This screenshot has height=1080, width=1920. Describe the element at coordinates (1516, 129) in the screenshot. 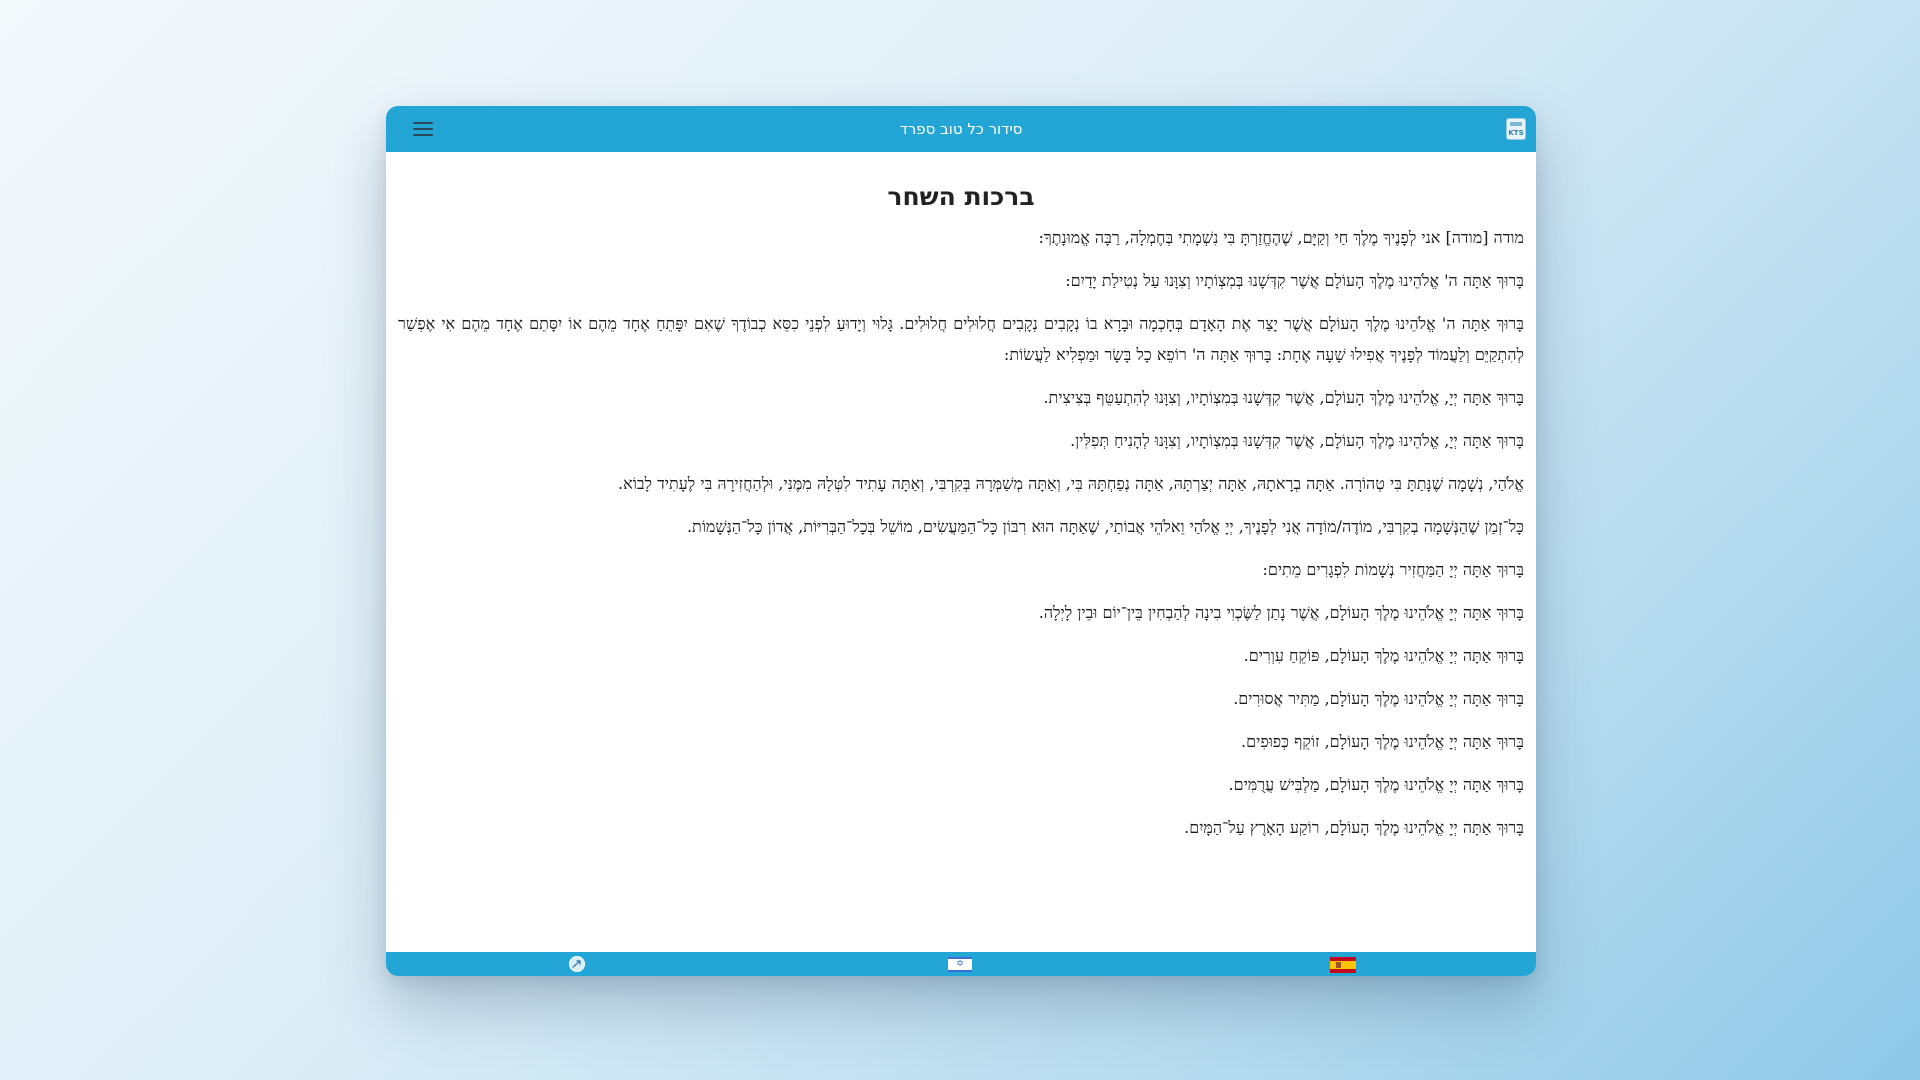

I see `kts-app-icon: KTS` at that location.